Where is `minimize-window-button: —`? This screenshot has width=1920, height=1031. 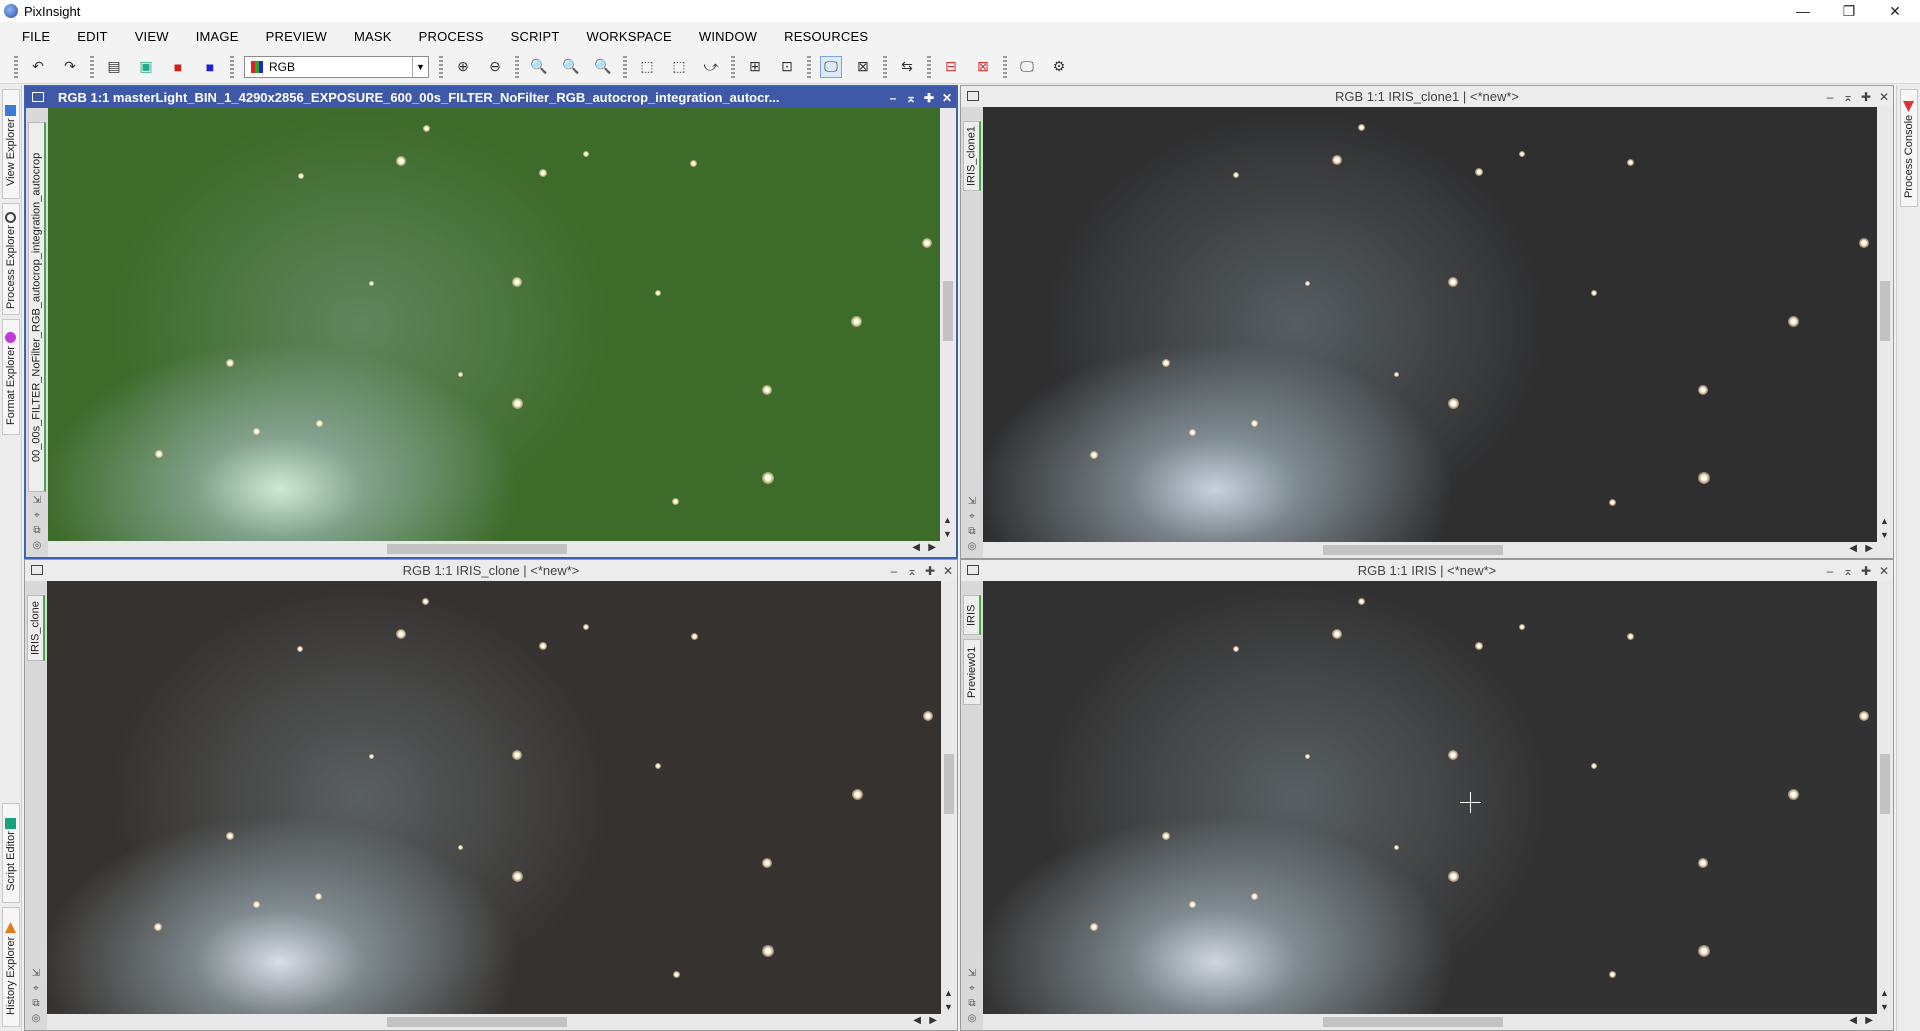
minimize-window-button: — is located at coordinates (1803, 11).